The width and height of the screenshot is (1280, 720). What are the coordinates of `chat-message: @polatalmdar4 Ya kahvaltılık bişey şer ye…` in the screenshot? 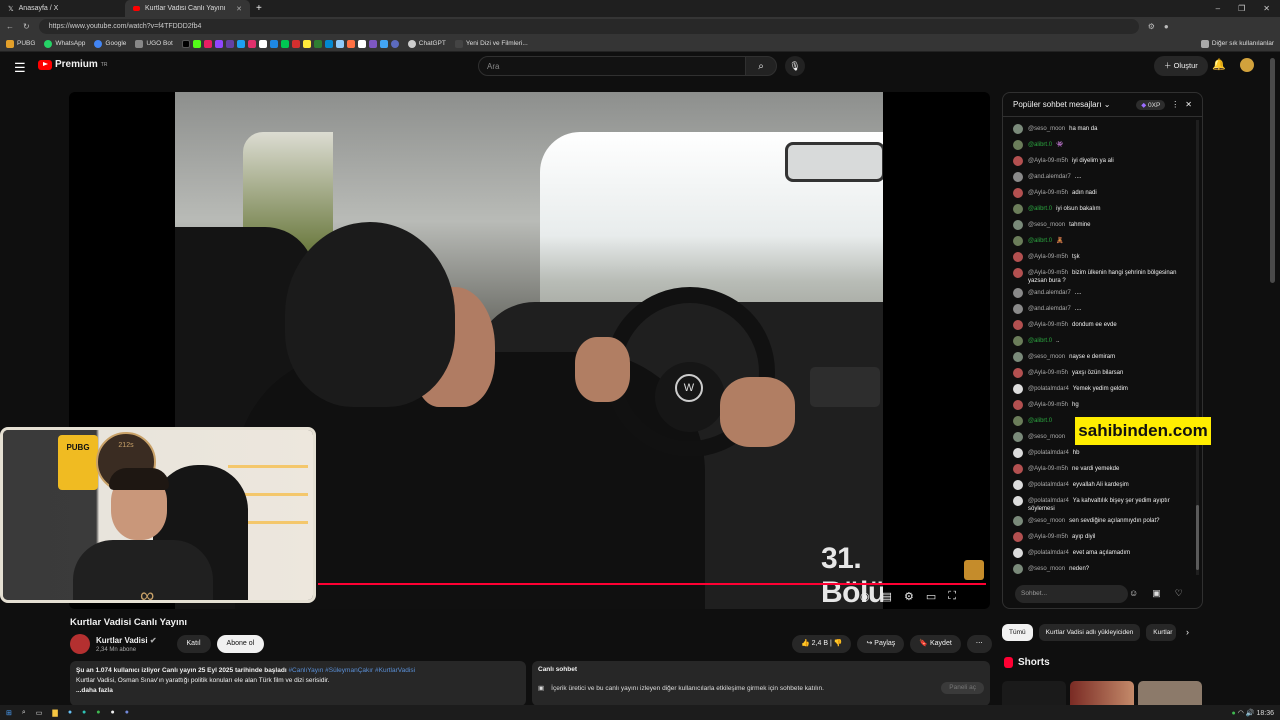 It's located at (1098, 503).